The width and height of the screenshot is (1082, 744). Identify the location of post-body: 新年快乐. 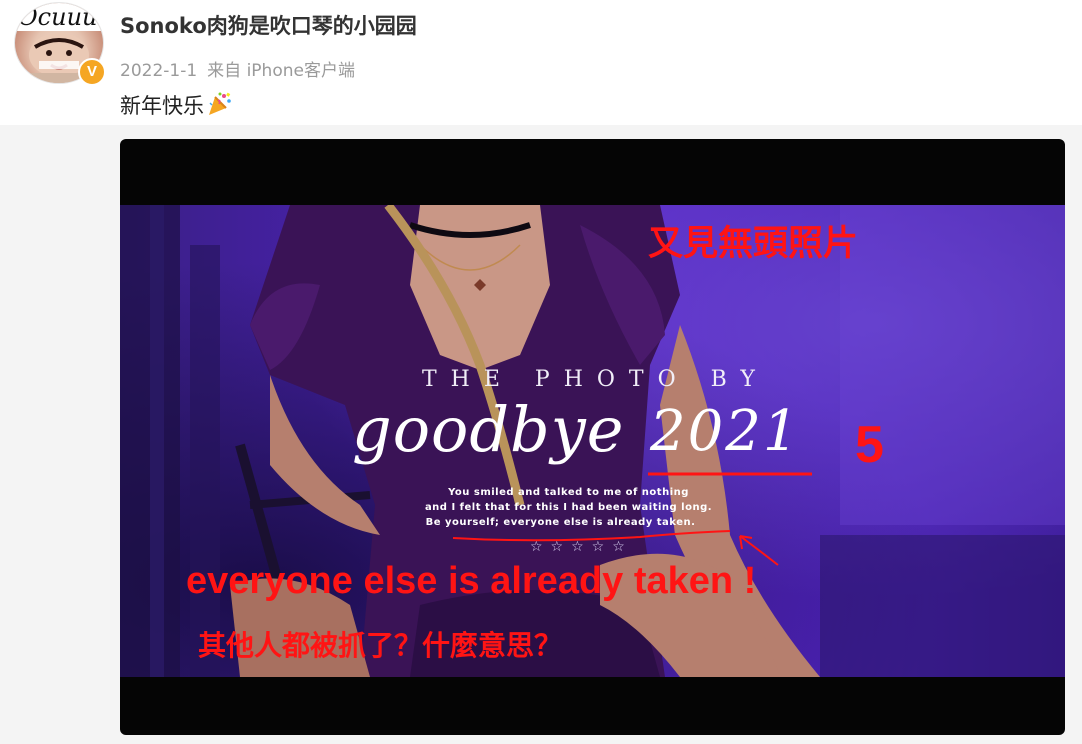
(162, 106).